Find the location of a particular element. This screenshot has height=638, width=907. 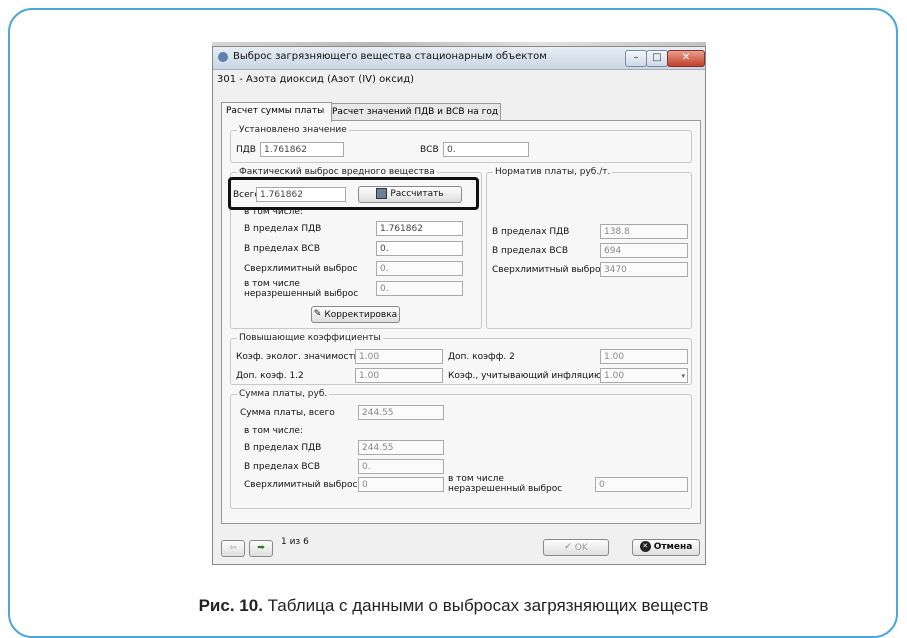

maximize-button: □ is located at coordinates (657, 58).